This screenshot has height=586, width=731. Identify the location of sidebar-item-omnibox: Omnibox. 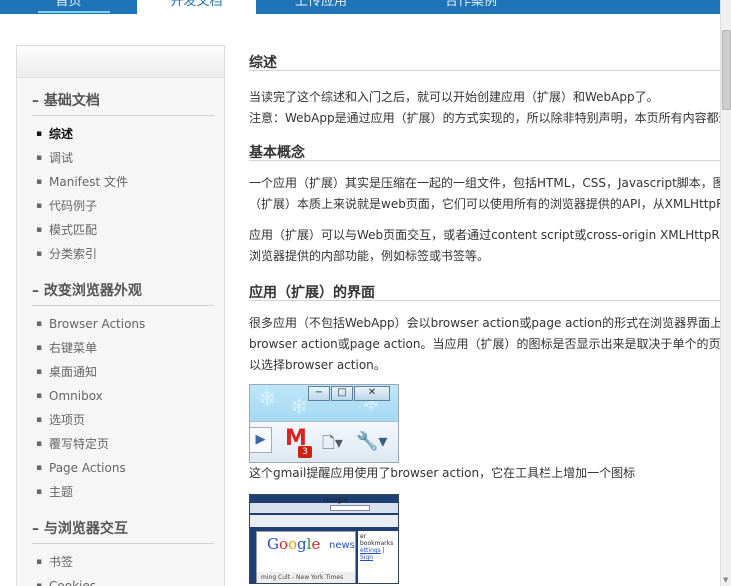
(123, 396).